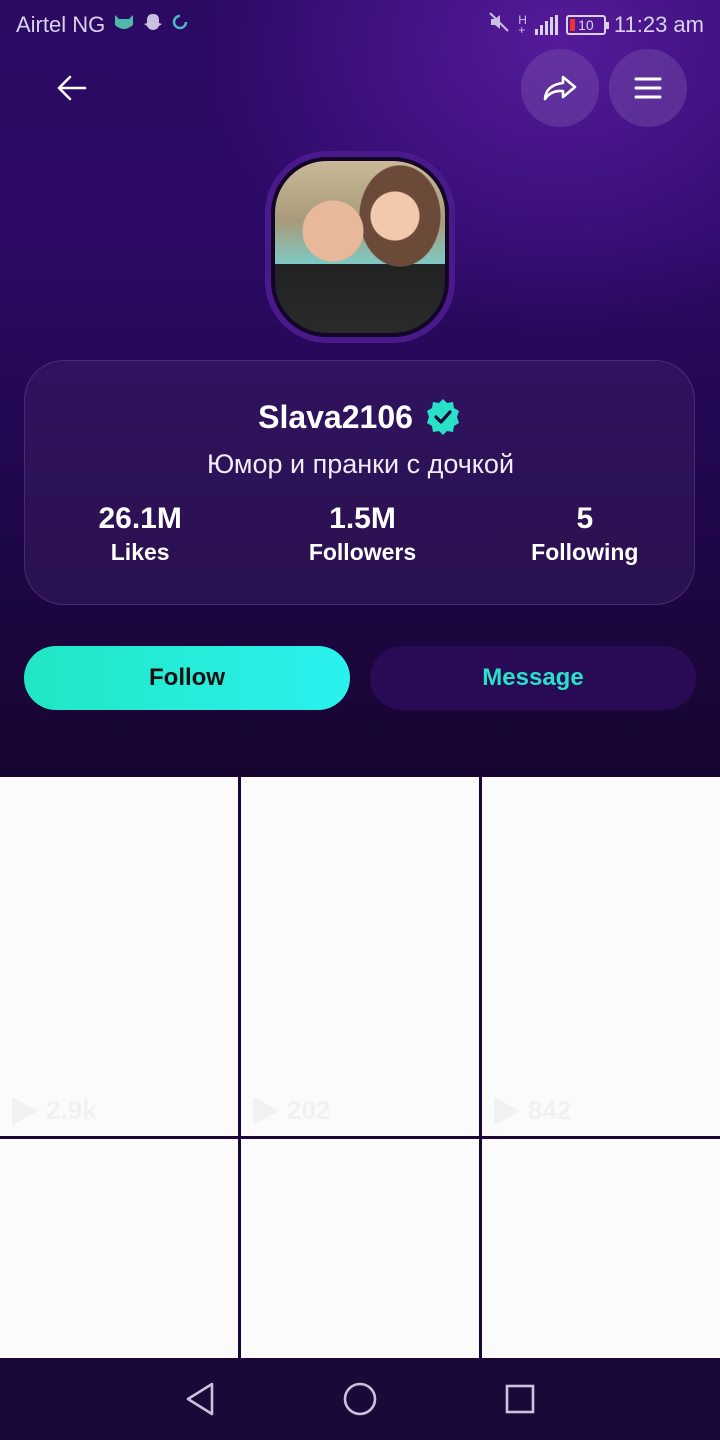  I want to click on nav-home-button, so click(360, 1399).